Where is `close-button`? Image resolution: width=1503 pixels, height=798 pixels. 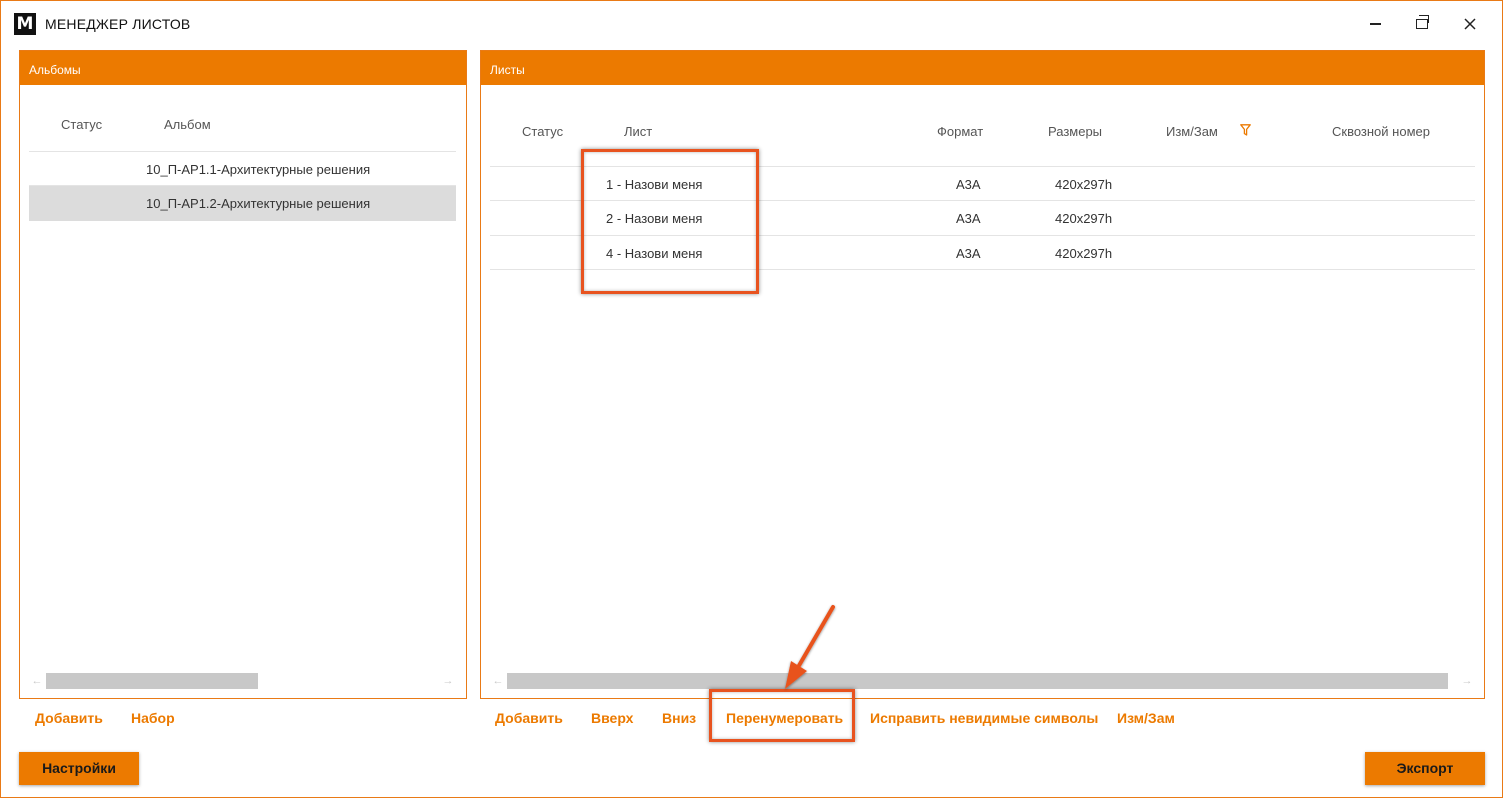
close-button is located at coordinates (1470, 24).